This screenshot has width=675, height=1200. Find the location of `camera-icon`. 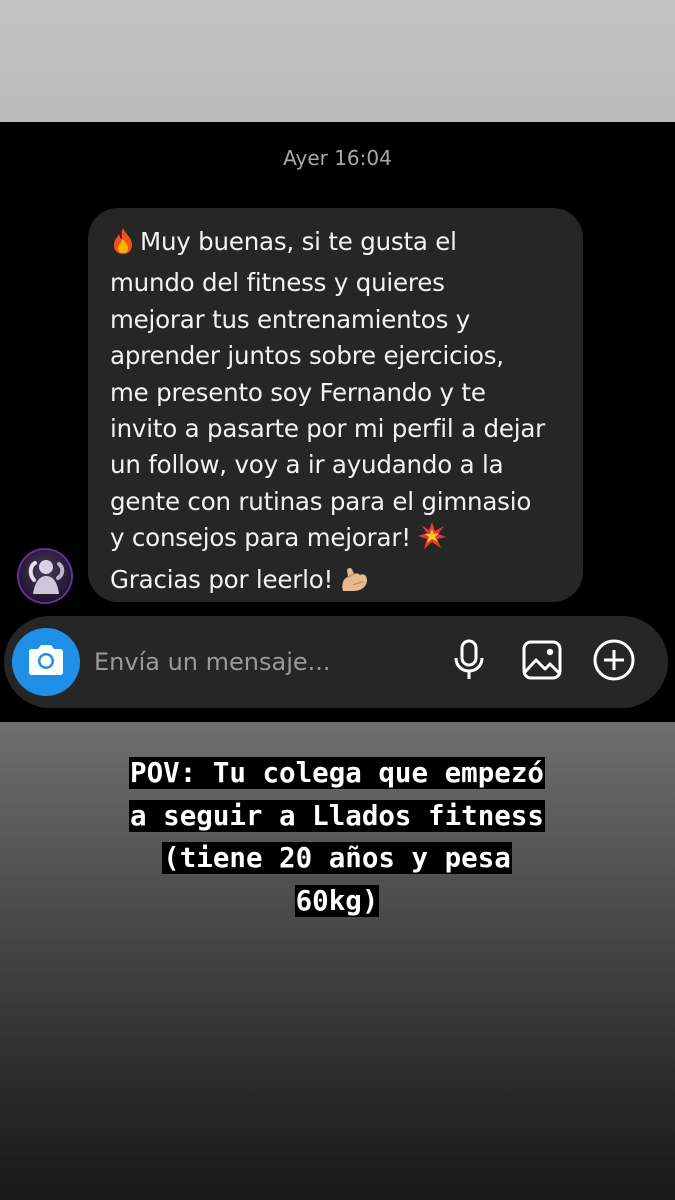

camera-icon is located at coordinates (46, 662).